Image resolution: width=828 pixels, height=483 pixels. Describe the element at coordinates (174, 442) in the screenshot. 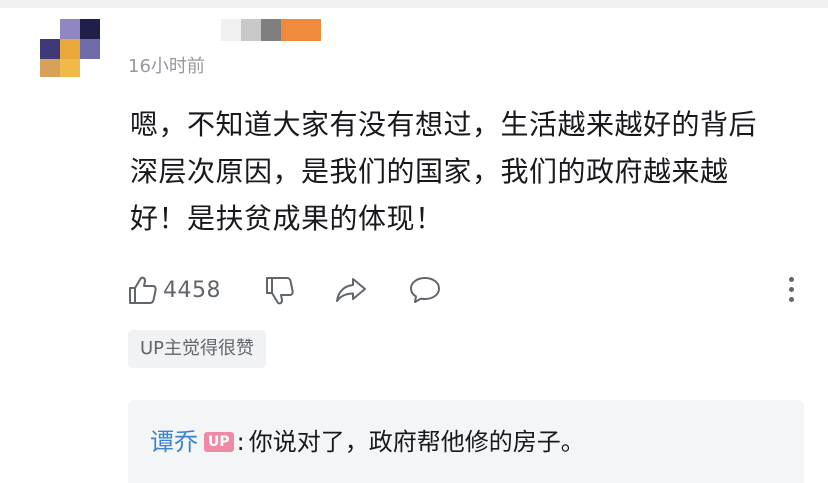

I see `reply-username: 谭乔` at that location.